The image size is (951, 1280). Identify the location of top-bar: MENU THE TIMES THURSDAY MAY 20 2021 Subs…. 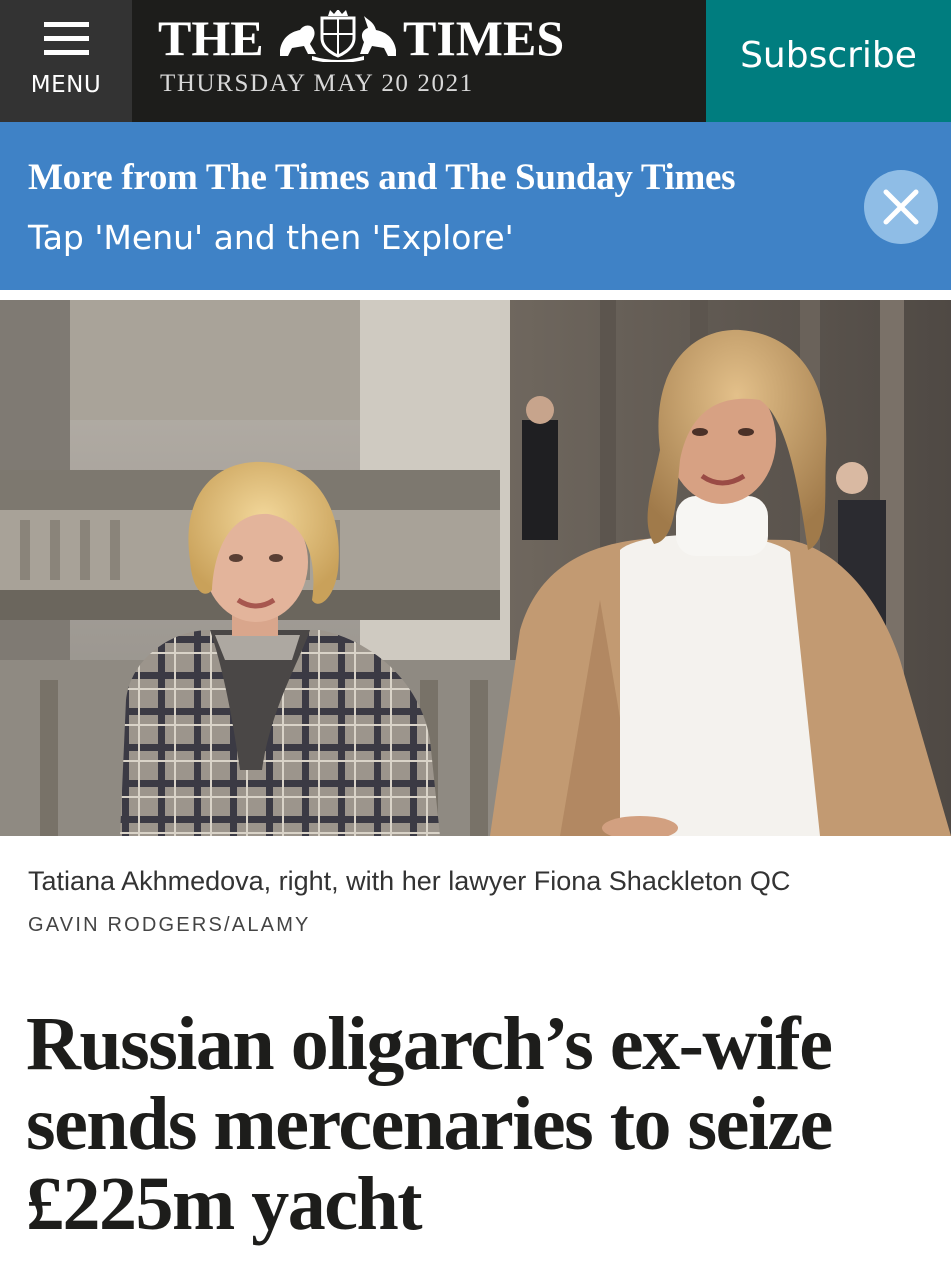
(475, 61).